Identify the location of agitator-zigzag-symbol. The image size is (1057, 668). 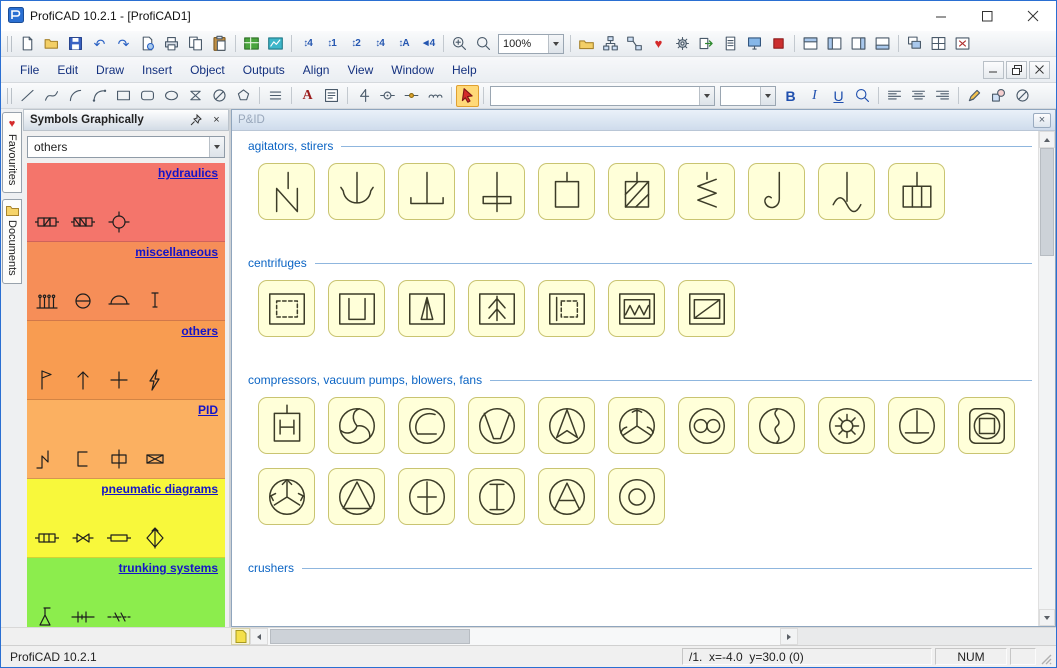
(706, 191).